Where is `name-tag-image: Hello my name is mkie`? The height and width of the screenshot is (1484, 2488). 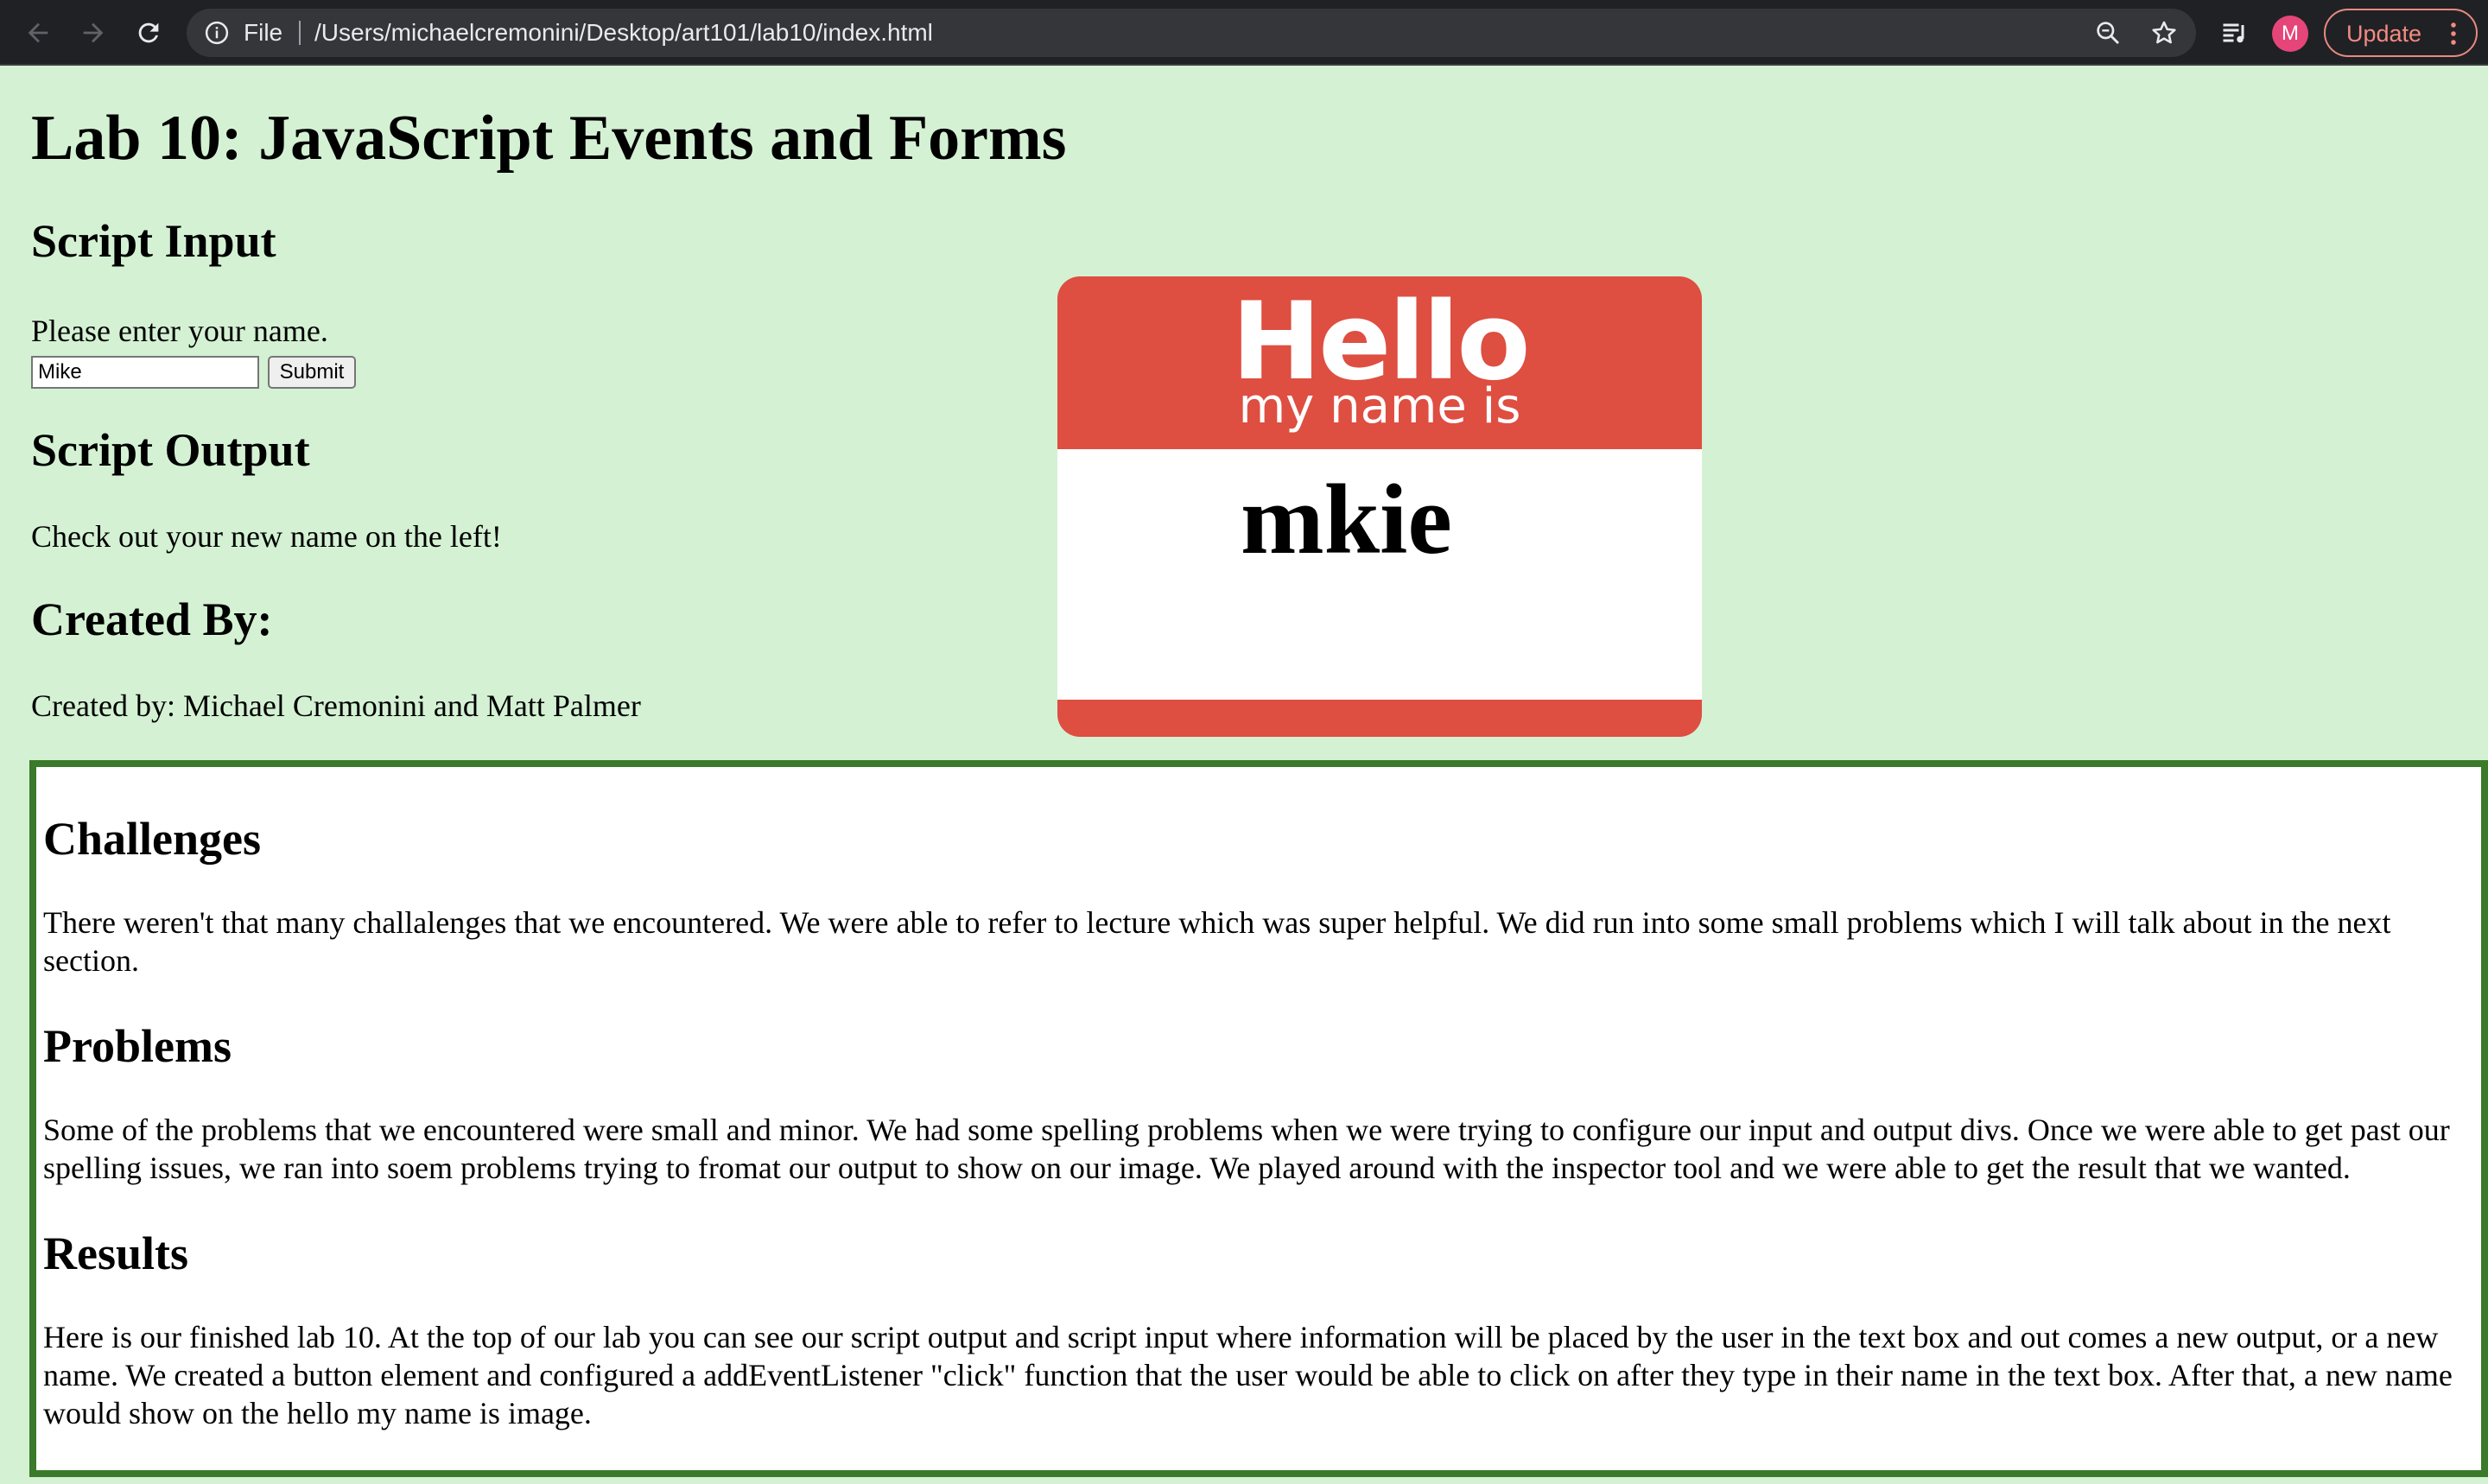
name-tag-image: Hello my name is mkie is located at coordinates (1379, 506).